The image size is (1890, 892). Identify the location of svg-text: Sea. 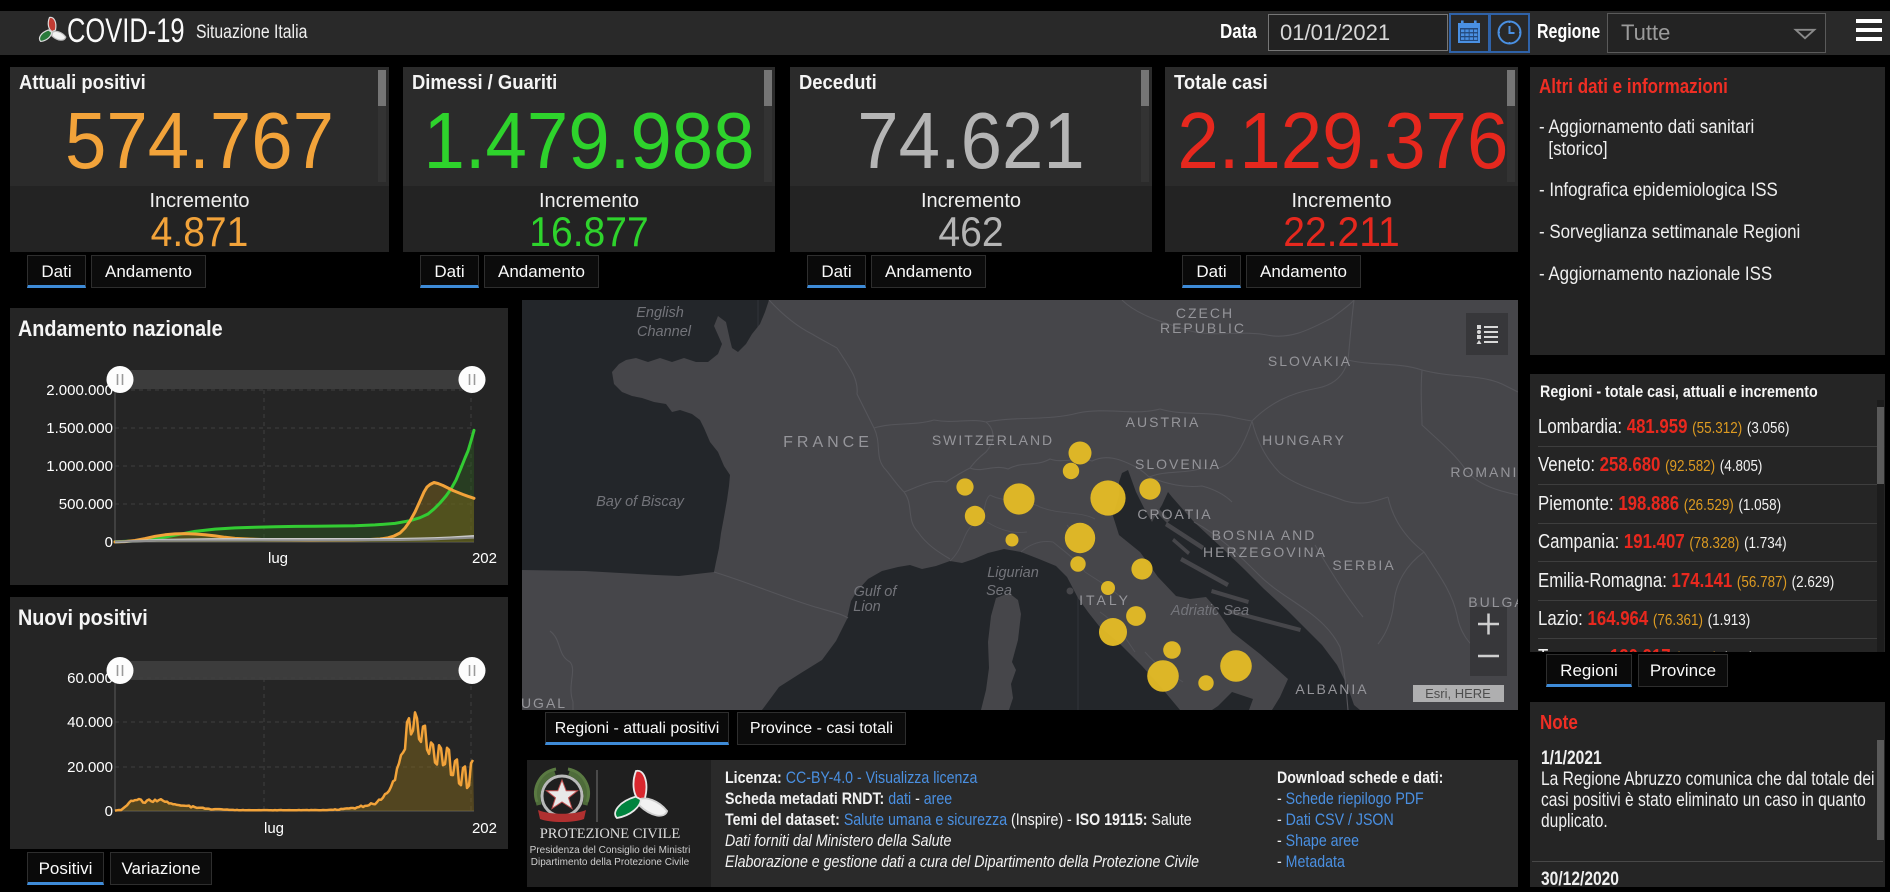
(999, 591).